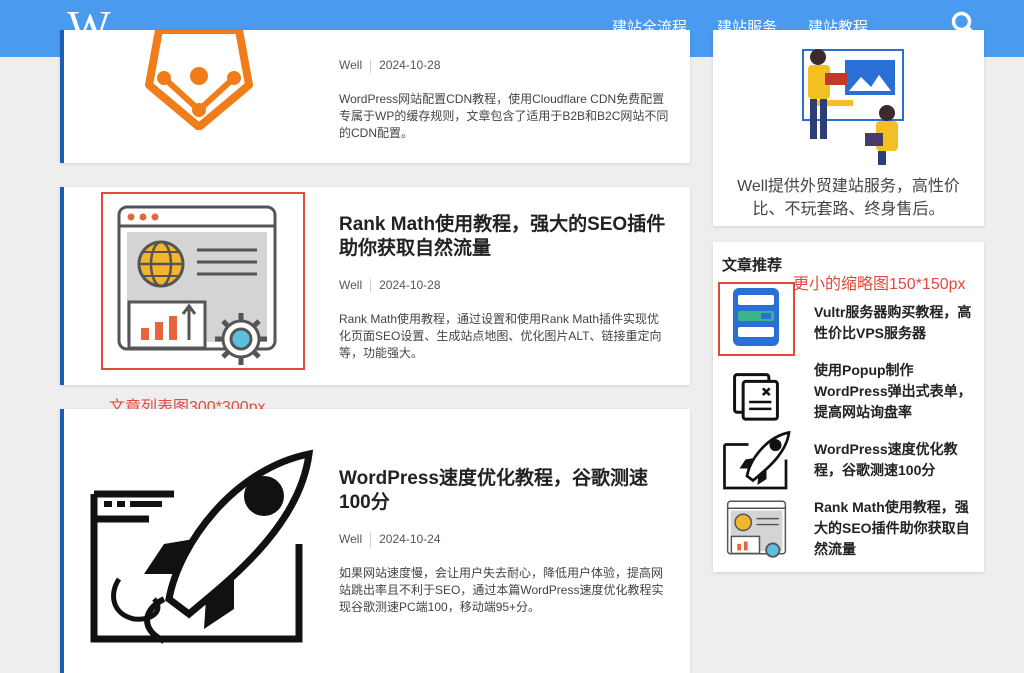 The width and height of the screenshot is (1024, 673). Describe the element at coordinates (752, 265) in the screenshot. I see `widget-heading: 文章推荐` at that location.